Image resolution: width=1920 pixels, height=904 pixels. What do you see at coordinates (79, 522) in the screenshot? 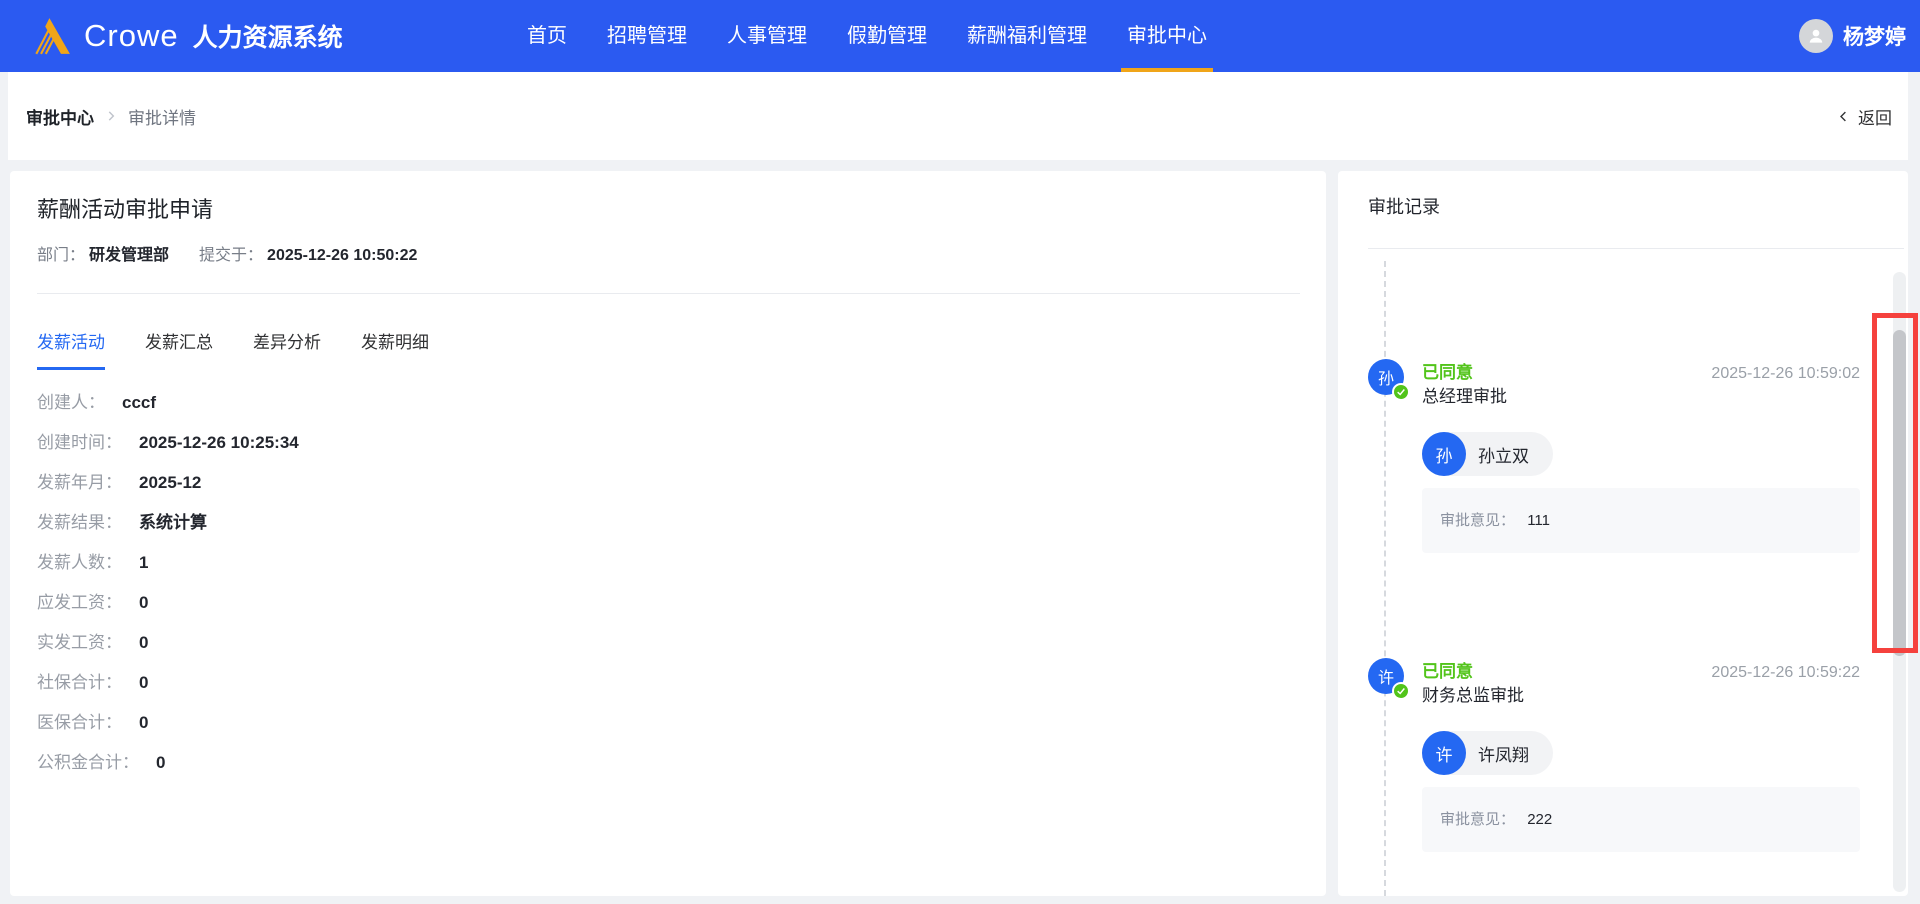
I see `field-label: 发薪结果：` at bounding box center [79, 522].